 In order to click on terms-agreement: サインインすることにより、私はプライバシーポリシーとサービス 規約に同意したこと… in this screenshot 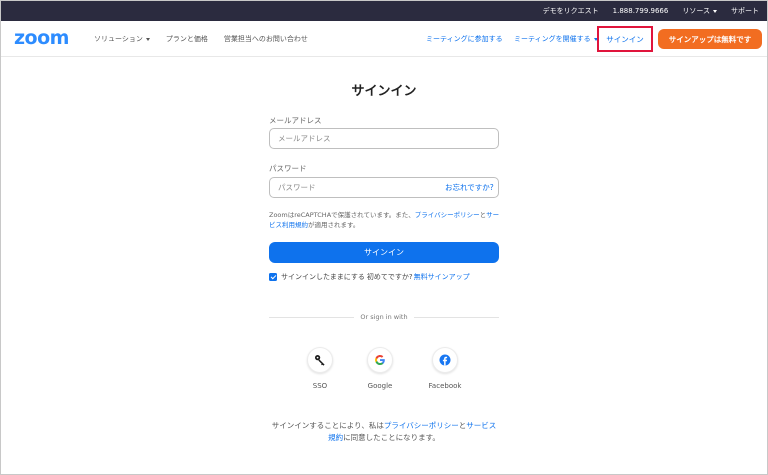, I will do `click(384, 432)`.